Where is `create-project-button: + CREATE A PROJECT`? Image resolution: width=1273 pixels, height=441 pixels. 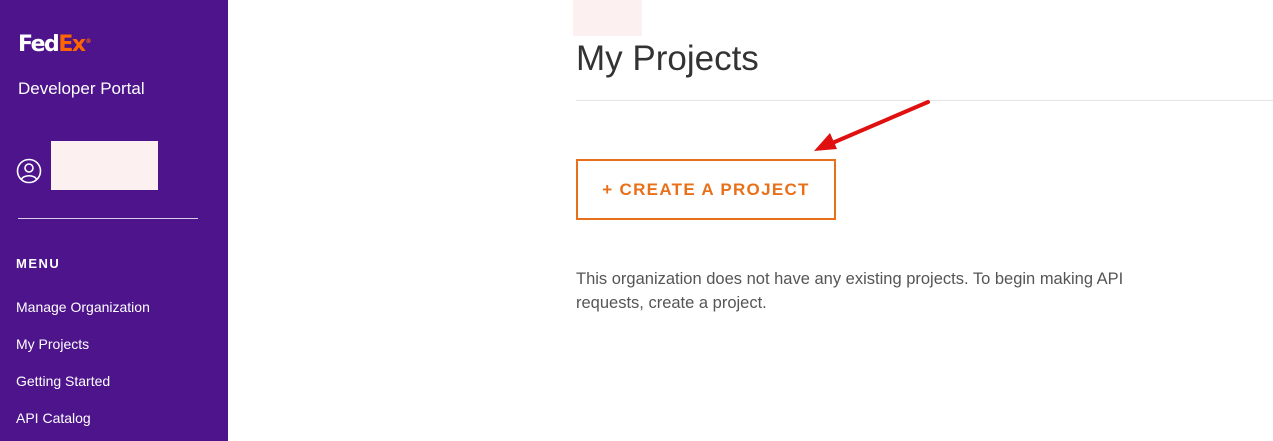
create-project-button: + CREATE A PROJECT is located at coordinates (706, 189).